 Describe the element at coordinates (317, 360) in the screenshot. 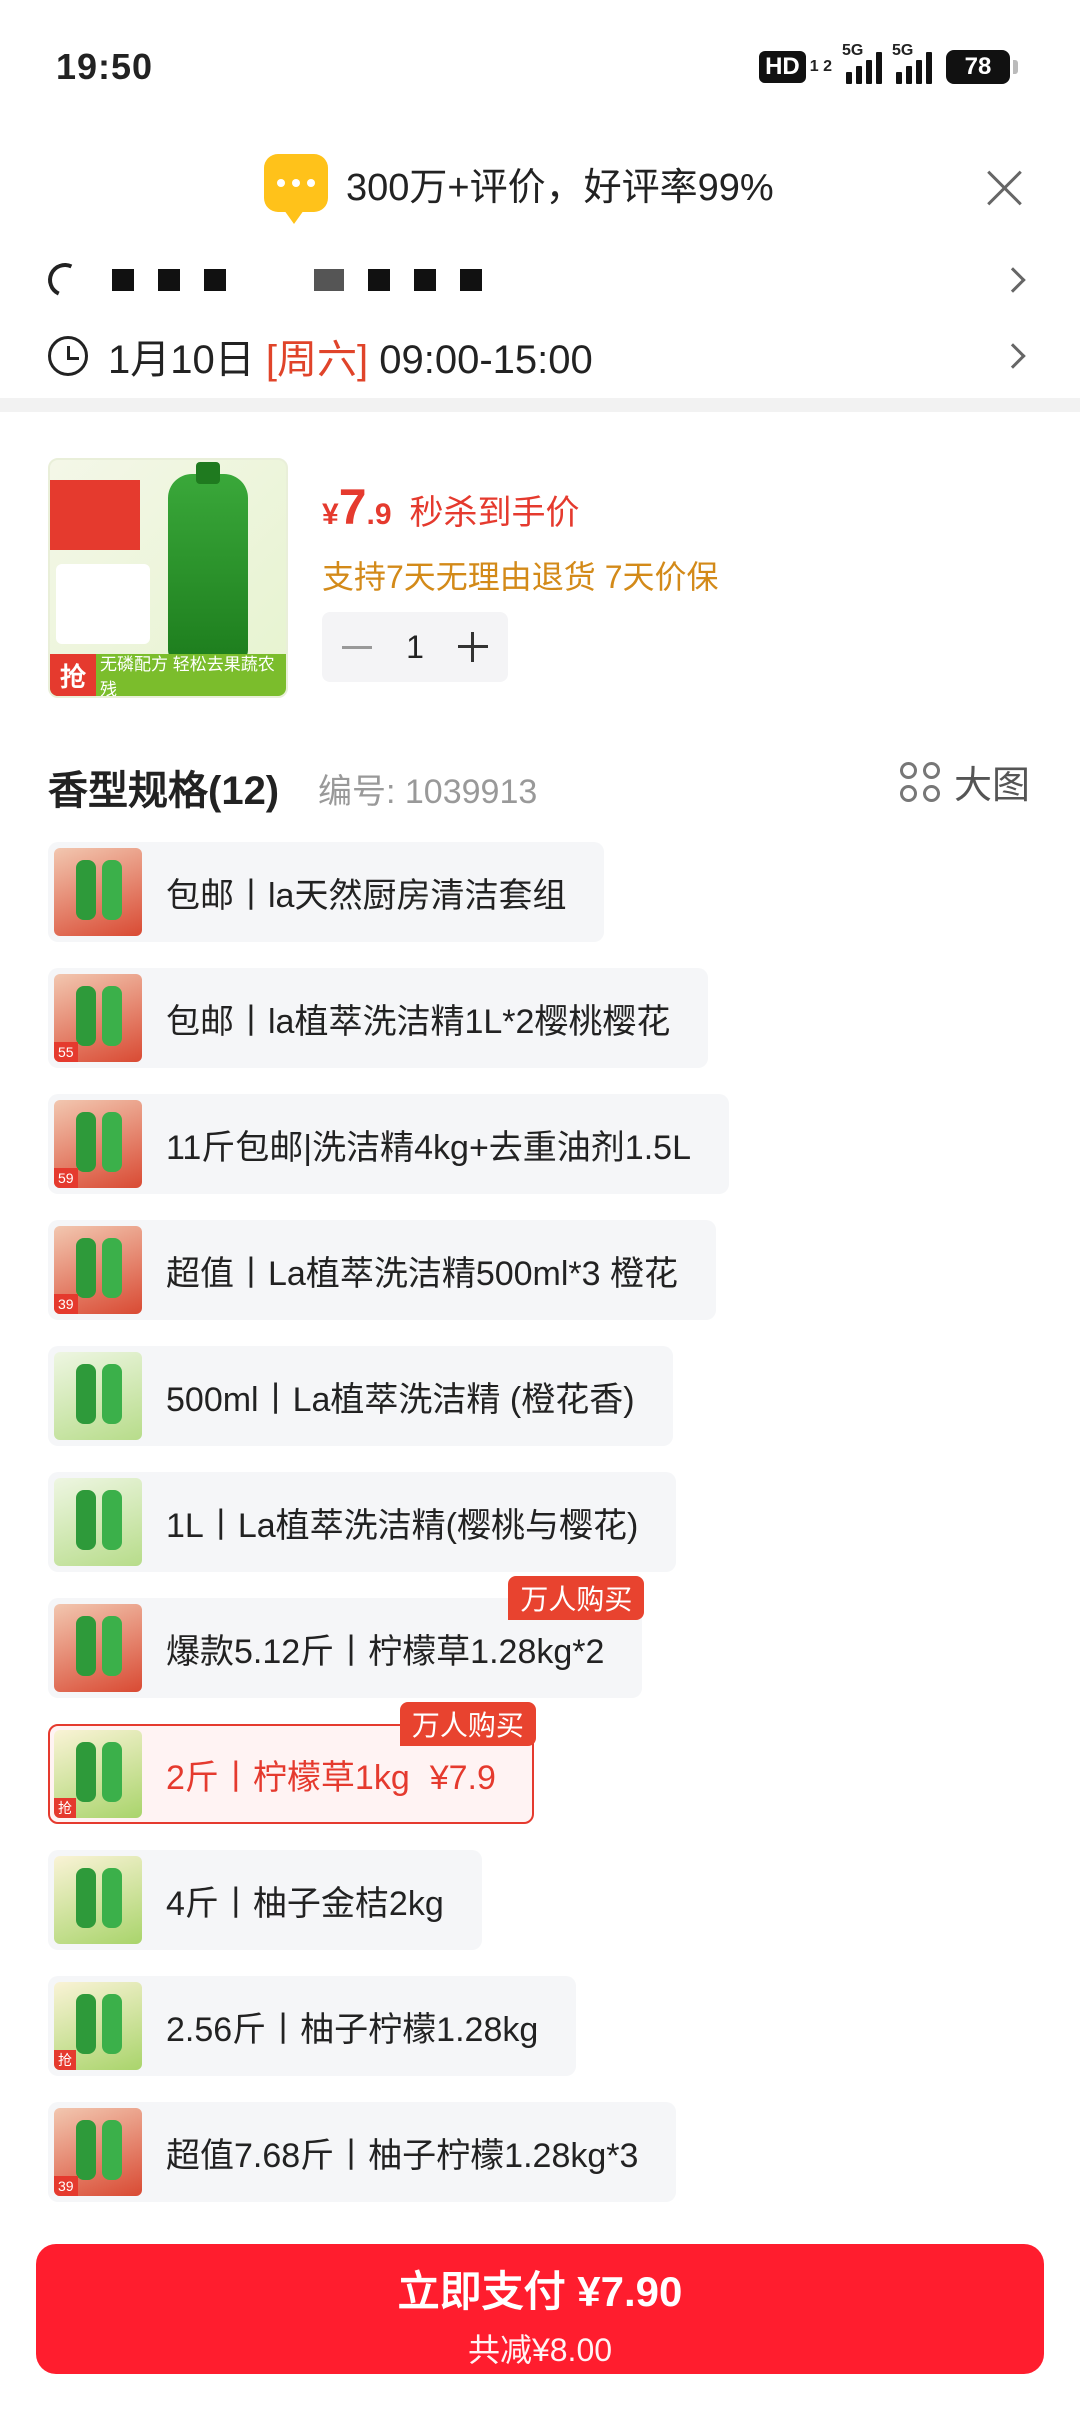

I see `delivery-weekday: [周六]` at that location.